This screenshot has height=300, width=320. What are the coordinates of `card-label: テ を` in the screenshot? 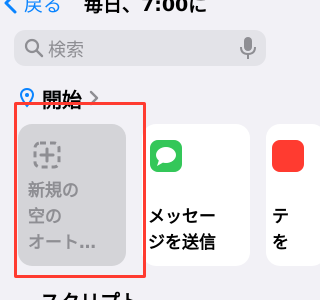 It's located at (282, 230).